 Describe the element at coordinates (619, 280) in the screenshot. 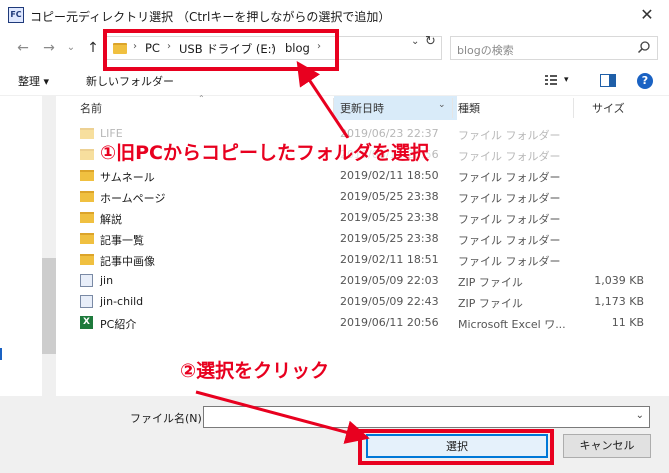

I see `file-size: 1,039 KB` at that location.